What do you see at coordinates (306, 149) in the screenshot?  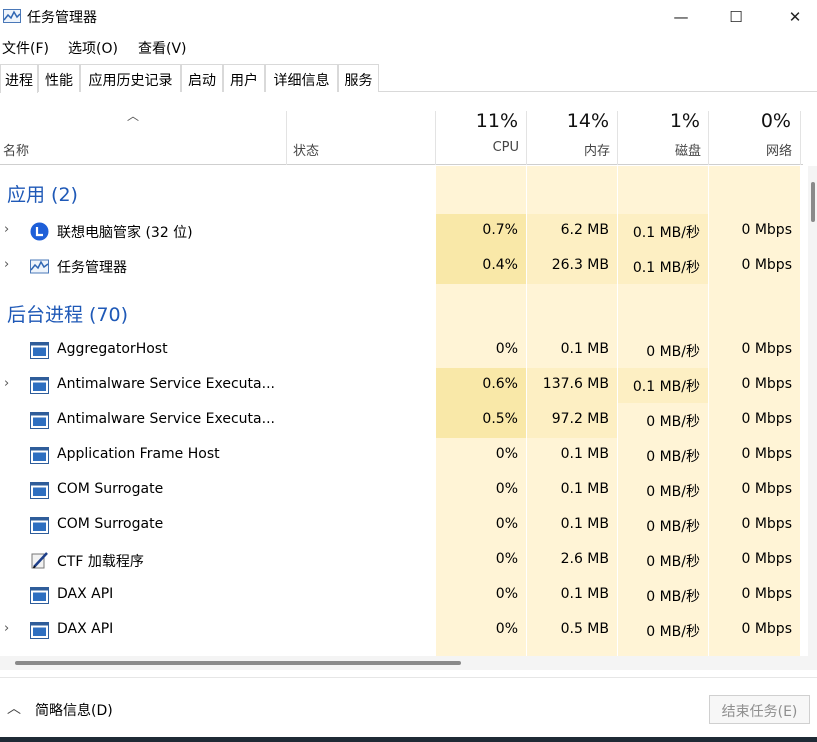 I see `header-status: 状态` at bounding box center [306, 149].